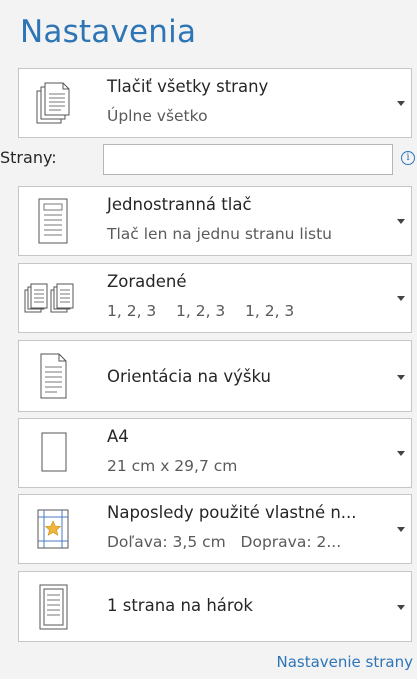  What do you see at coordinates (215, 298) in the screenshot?
I see `collation-dropdown: Zoradené 1, 2, 3 1, 2, 3 1, 2, 3` at bounding box center [215, 298].